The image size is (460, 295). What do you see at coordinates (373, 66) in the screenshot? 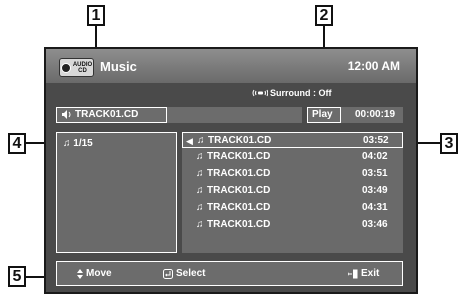
I see `clock: 12:00 AM` at bounding box center [373, 66].